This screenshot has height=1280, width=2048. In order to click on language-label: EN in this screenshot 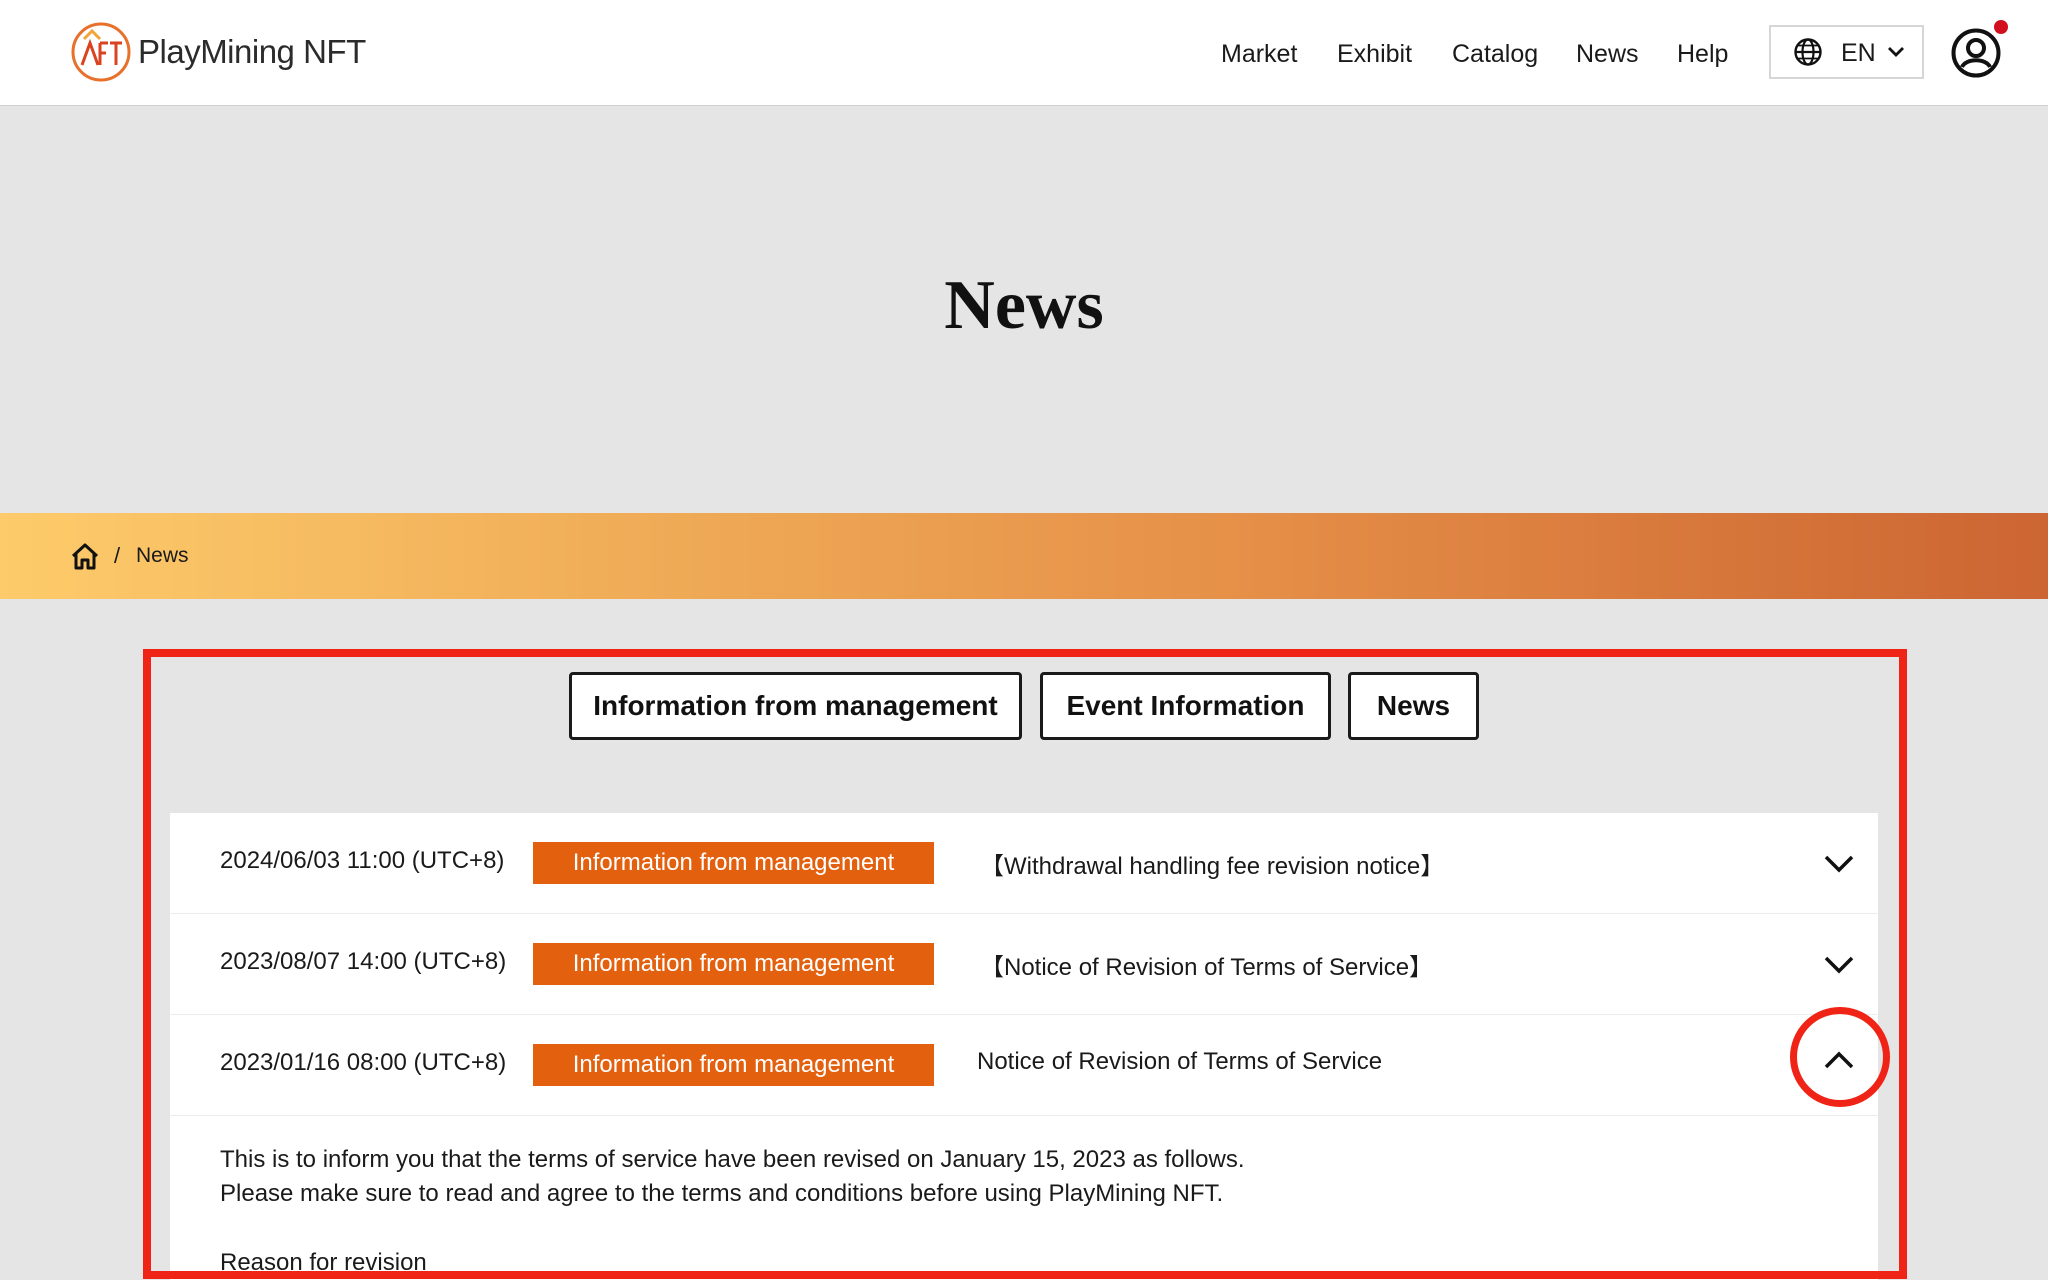, I will do `click(1858, 53)`.